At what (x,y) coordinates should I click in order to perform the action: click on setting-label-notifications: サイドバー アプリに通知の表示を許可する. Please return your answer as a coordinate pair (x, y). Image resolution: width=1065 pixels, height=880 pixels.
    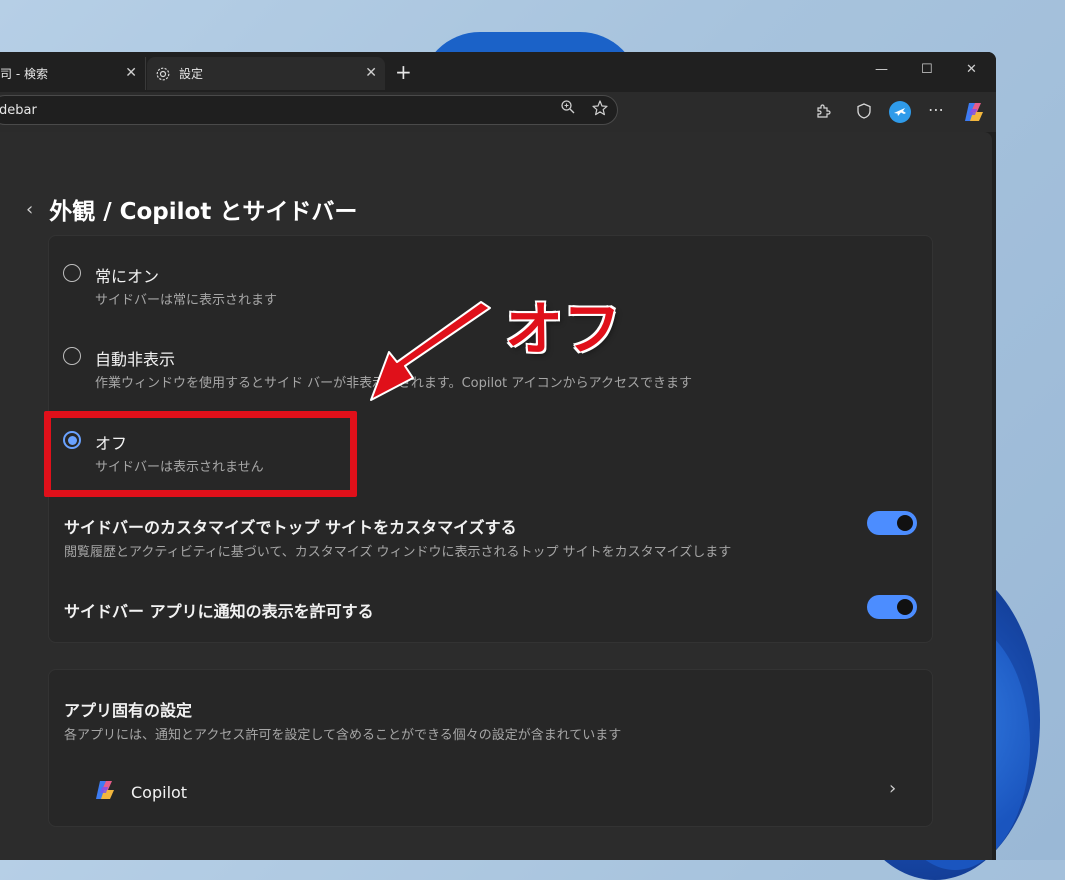
    Looking at the image, I should click on (219, 611).